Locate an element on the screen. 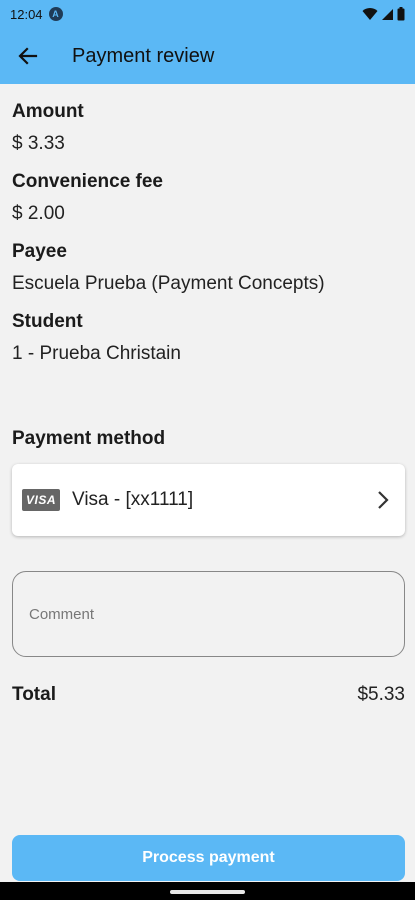 This screenshot has height=900, width=415. comment-field is located at coordinates (208, 614).